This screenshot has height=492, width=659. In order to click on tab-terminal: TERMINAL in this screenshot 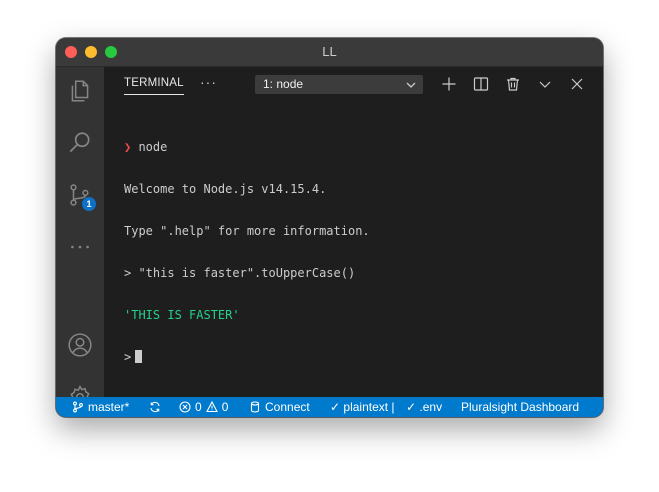, I will do `click(154, 86)`.